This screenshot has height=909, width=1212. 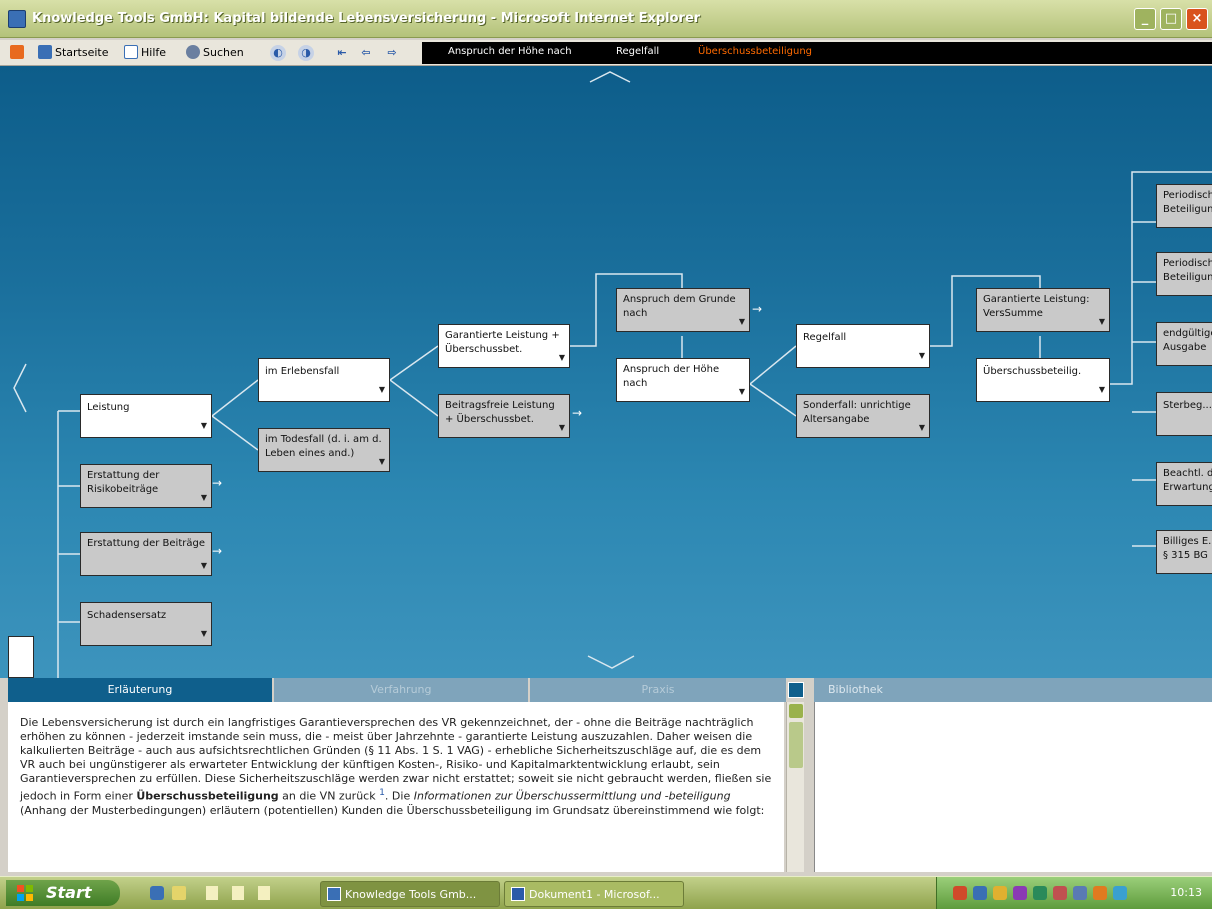 What do you see at coordinates (157, 893) in the screenshot?
I see `quicklaunch-ie-icon` at bounding box center [157, 893].